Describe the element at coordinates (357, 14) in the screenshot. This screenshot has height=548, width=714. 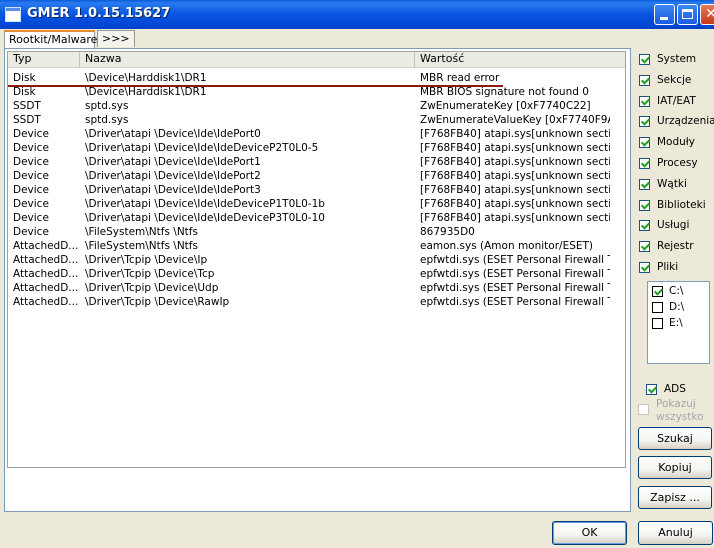
I see `title-bar: GMER 1.0.15.15627 ✕` at that location.